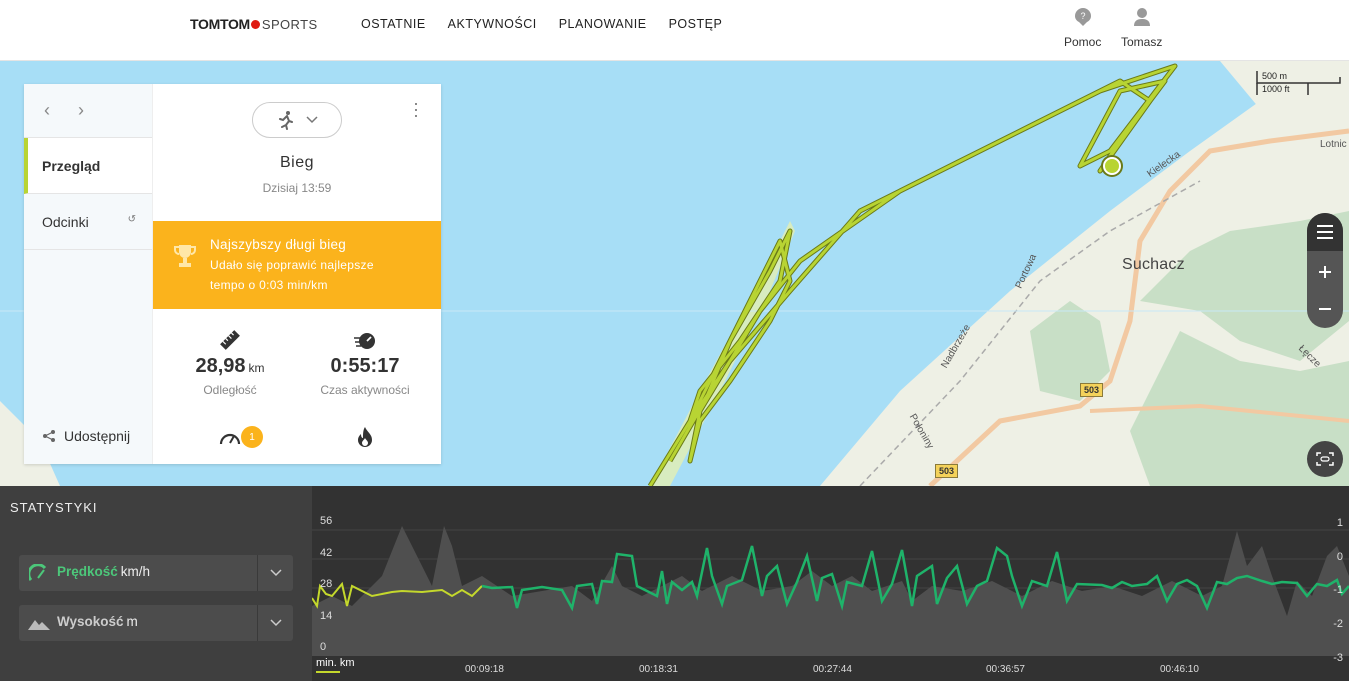 The width and height of the screenshot is (1349, 681). I want to click on zoom-in-button, so click(1325, 272).